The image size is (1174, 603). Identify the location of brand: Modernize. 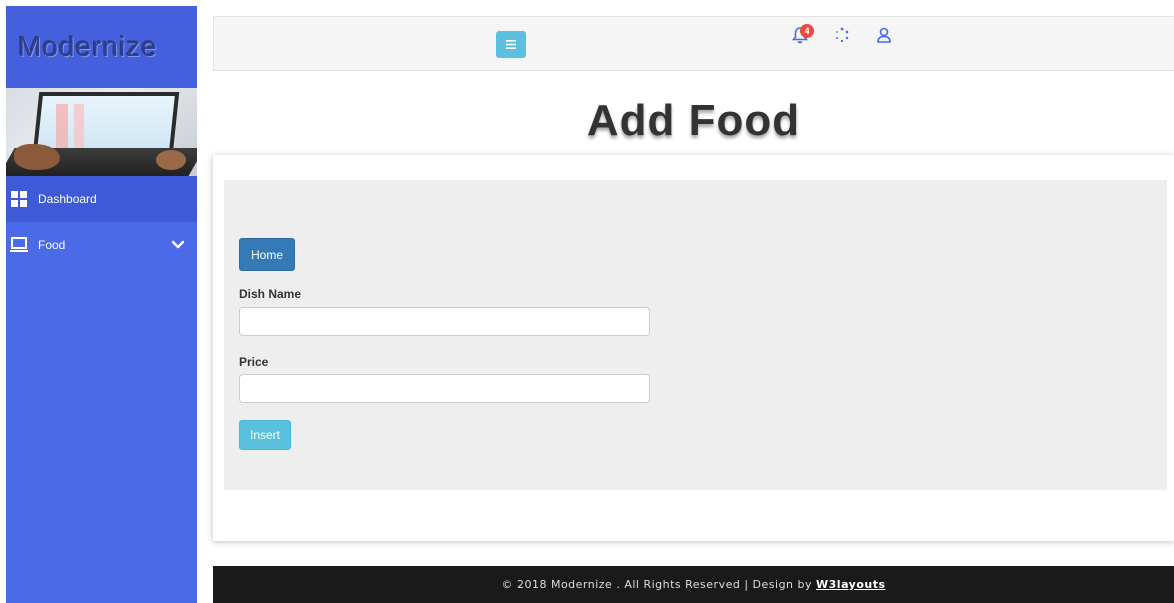
(101, 47).